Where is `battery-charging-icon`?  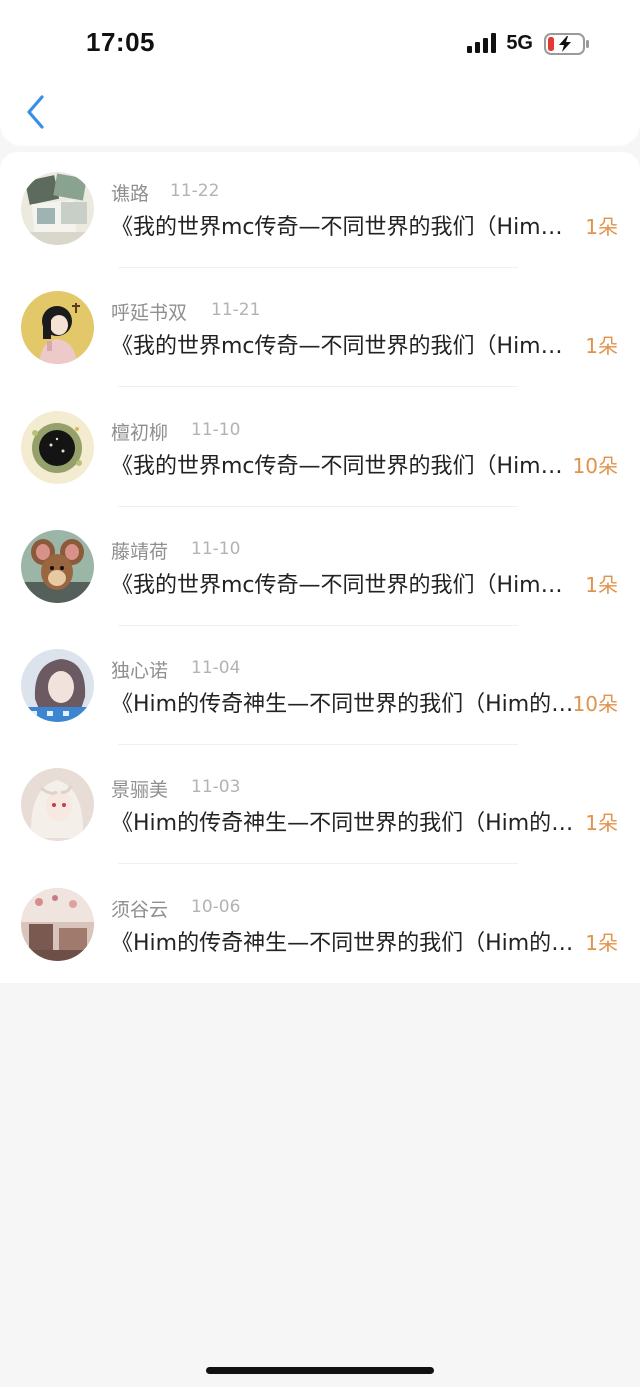 battery-charging-icon is located at coordinates (566, 44).